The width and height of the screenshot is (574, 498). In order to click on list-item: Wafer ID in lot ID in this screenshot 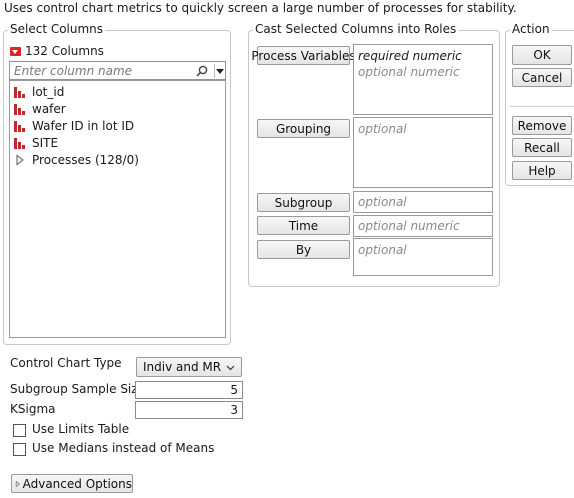, I will do `click(74, 125)`.